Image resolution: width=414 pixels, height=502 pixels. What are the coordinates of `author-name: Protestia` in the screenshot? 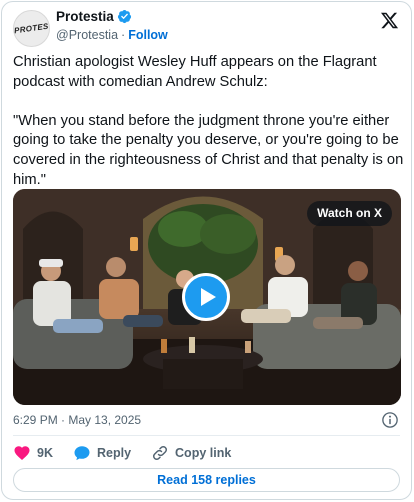 It's located at (85, 16).